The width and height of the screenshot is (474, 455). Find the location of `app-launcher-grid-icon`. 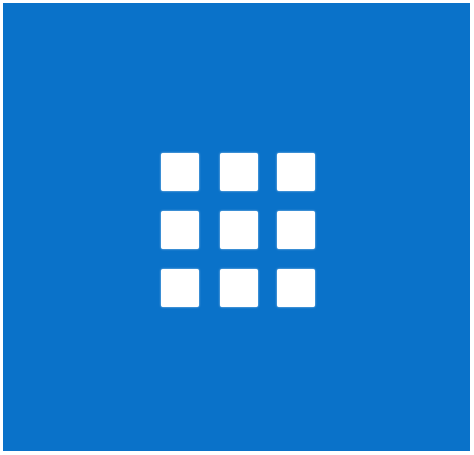

app-launcher-grid-icon is located at coordinates (239, 231).